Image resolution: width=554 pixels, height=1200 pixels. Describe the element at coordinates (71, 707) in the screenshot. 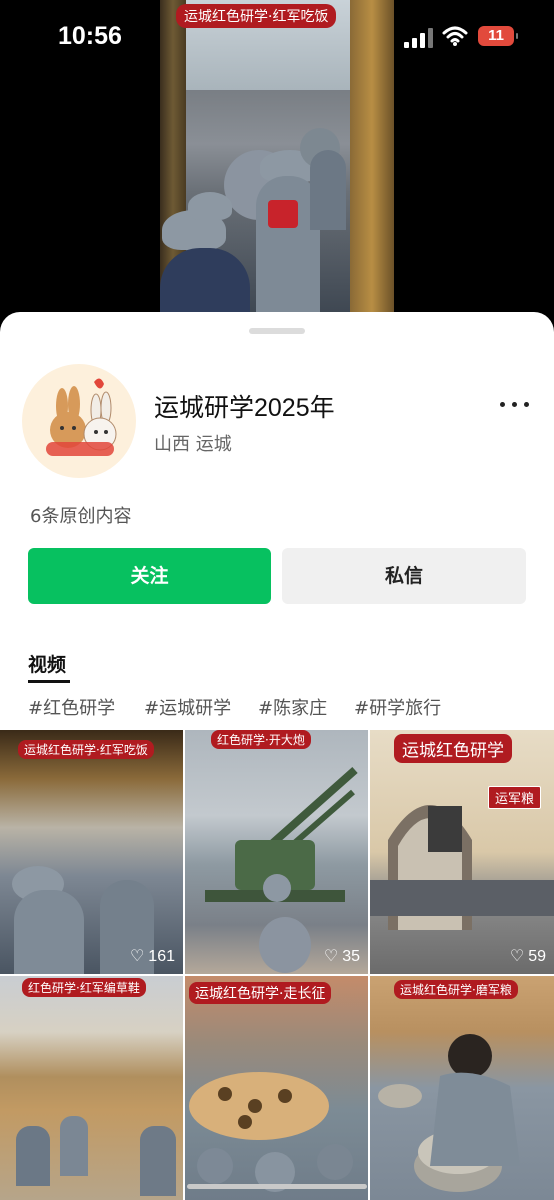

I see `tag-chip: #红色研学` at that location.